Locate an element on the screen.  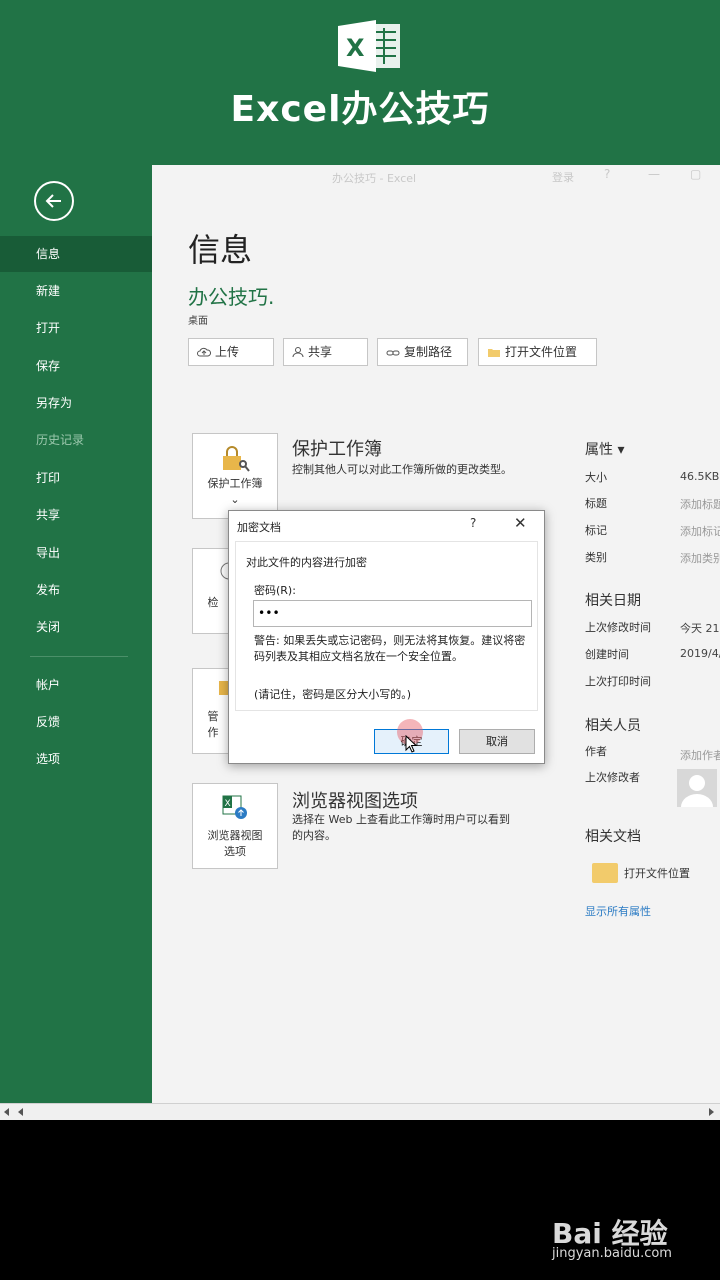
prop-size-key: 大小 is located at coordinates (596, 477).